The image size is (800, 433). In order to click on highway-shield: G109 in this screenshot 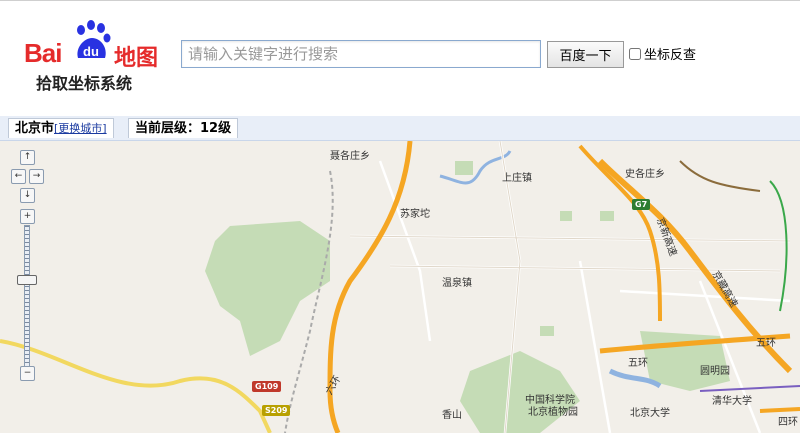, I will do `click(267, 386)`.